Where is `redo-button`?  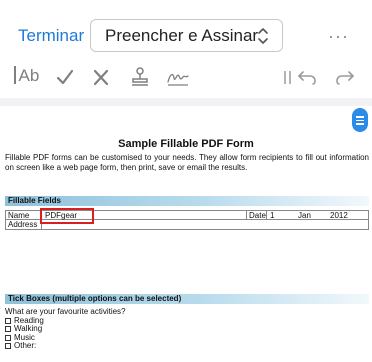 redo-button is located at coordinates (345, 78).